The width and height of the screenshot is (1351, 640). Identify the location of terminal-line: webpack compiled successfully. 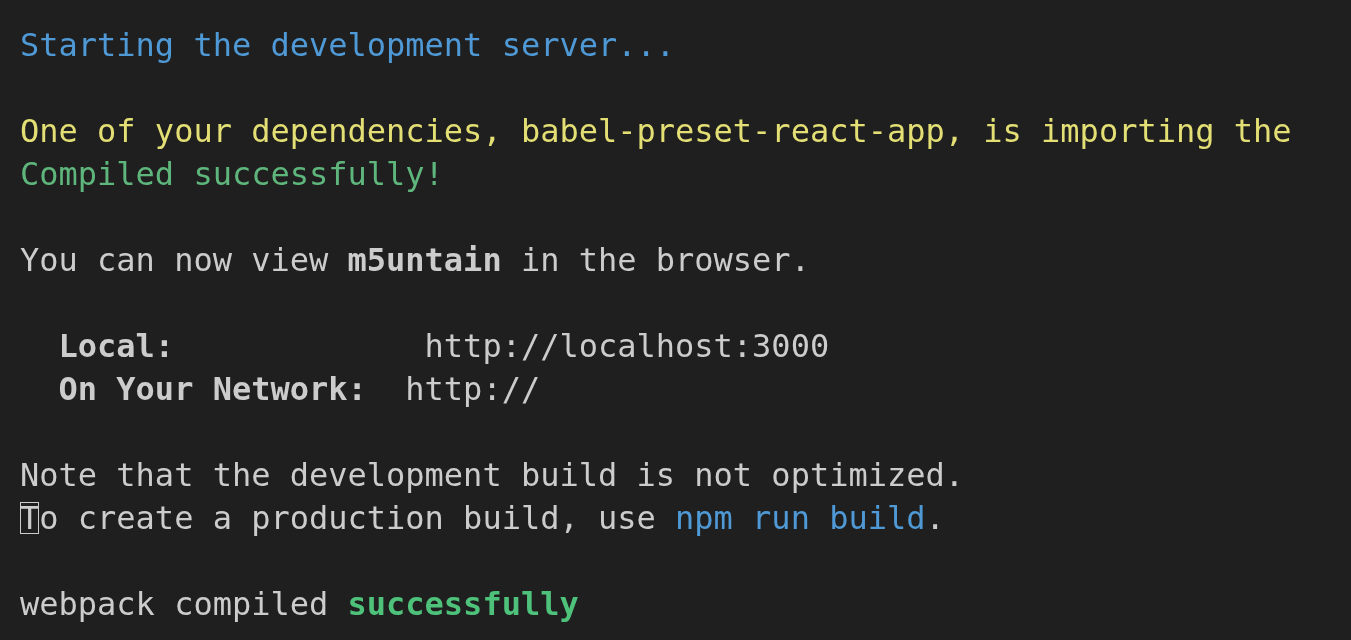
(299, 604).